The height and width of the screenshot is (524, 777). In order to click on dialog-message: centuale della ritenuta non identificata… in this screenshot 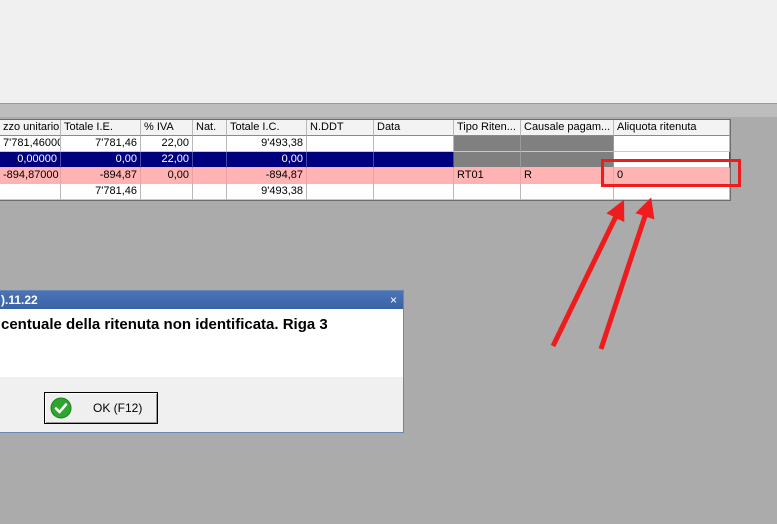, I will do `click(164, 324)`.